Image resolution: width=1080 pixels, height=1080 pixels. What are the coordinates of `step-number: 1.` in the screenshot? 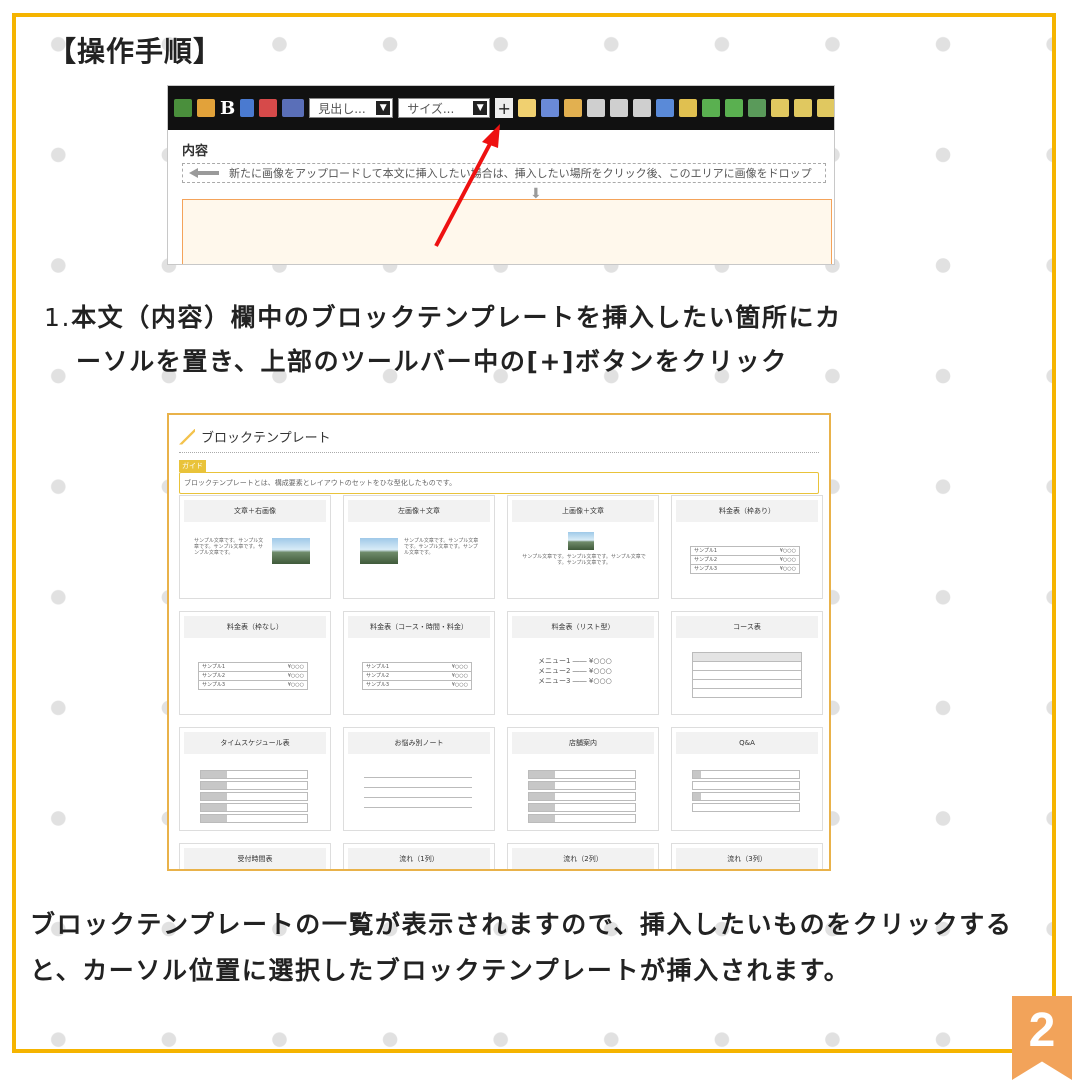 It's located at (58, 317).